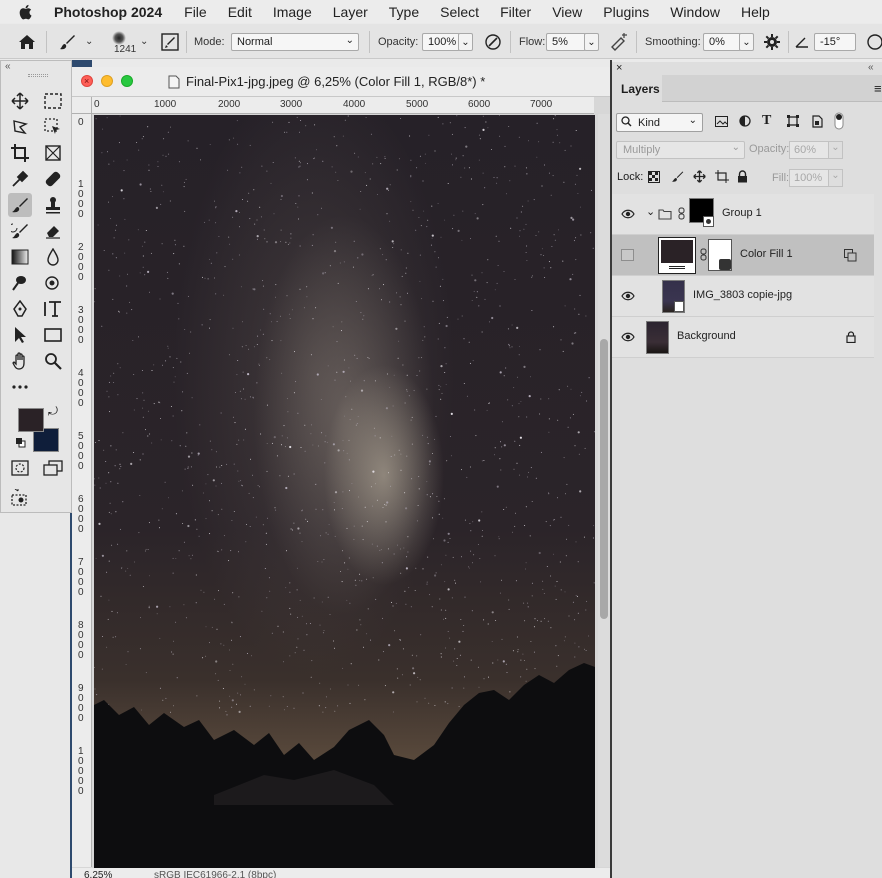  What do you see at coordinates (343, 105) in the screenshot?
I see `horizontal-ruler: 0 1000 2000 3000 4000 5000 6000 7000` at bounding box center [343, 105].